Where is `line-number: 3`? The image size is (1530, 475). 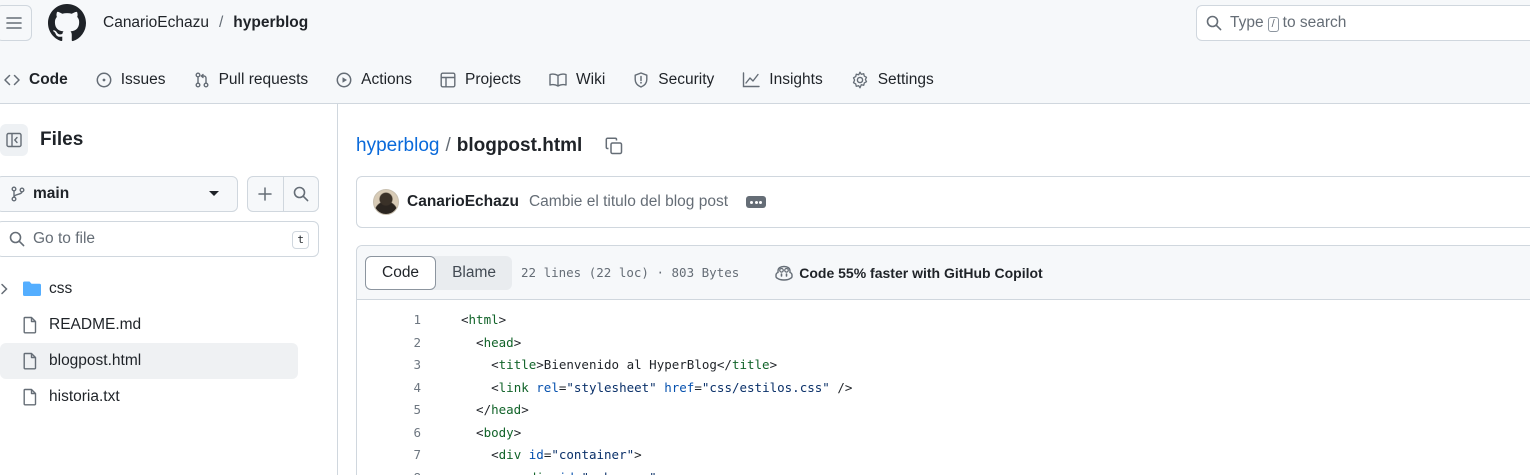
line-number: 3 is located at coordinates (409, 365).